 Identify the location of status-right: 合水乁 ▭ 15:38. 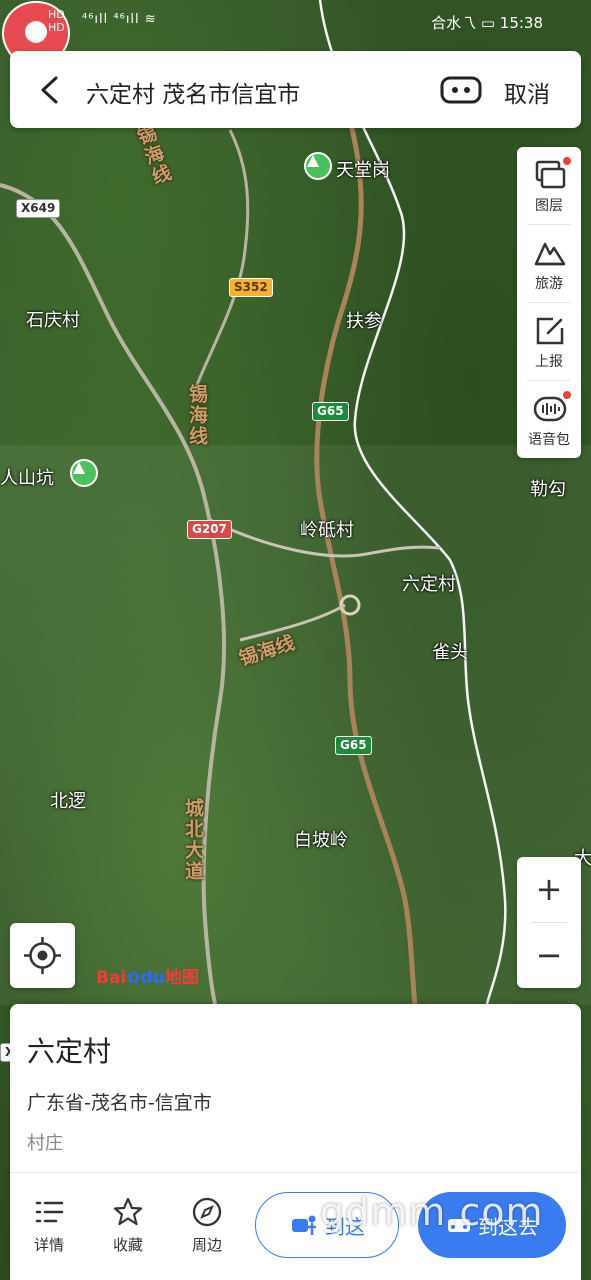
(487, 23).